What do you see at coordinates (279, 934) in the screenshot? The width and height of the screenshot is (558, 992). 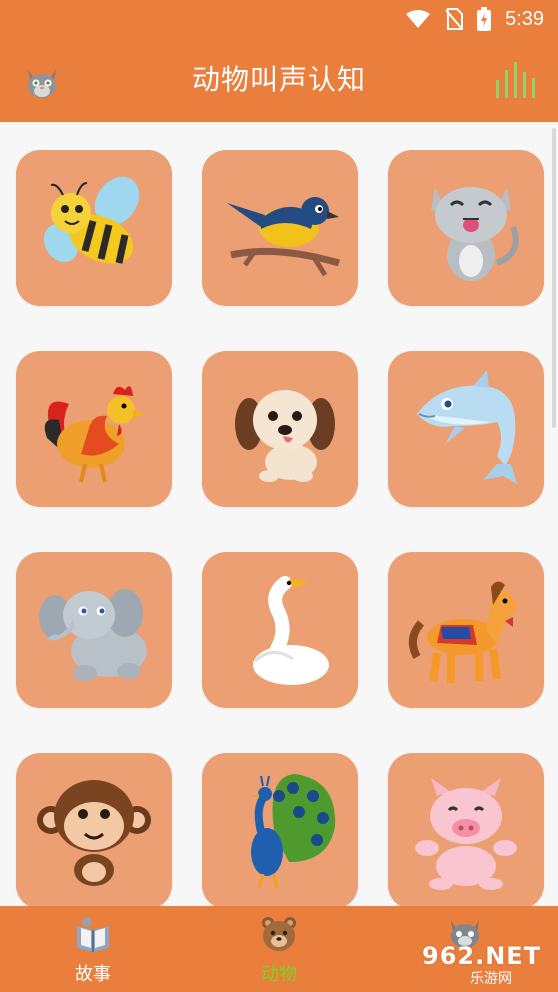 I see `bear-icon` at bounding box center [279, 934].